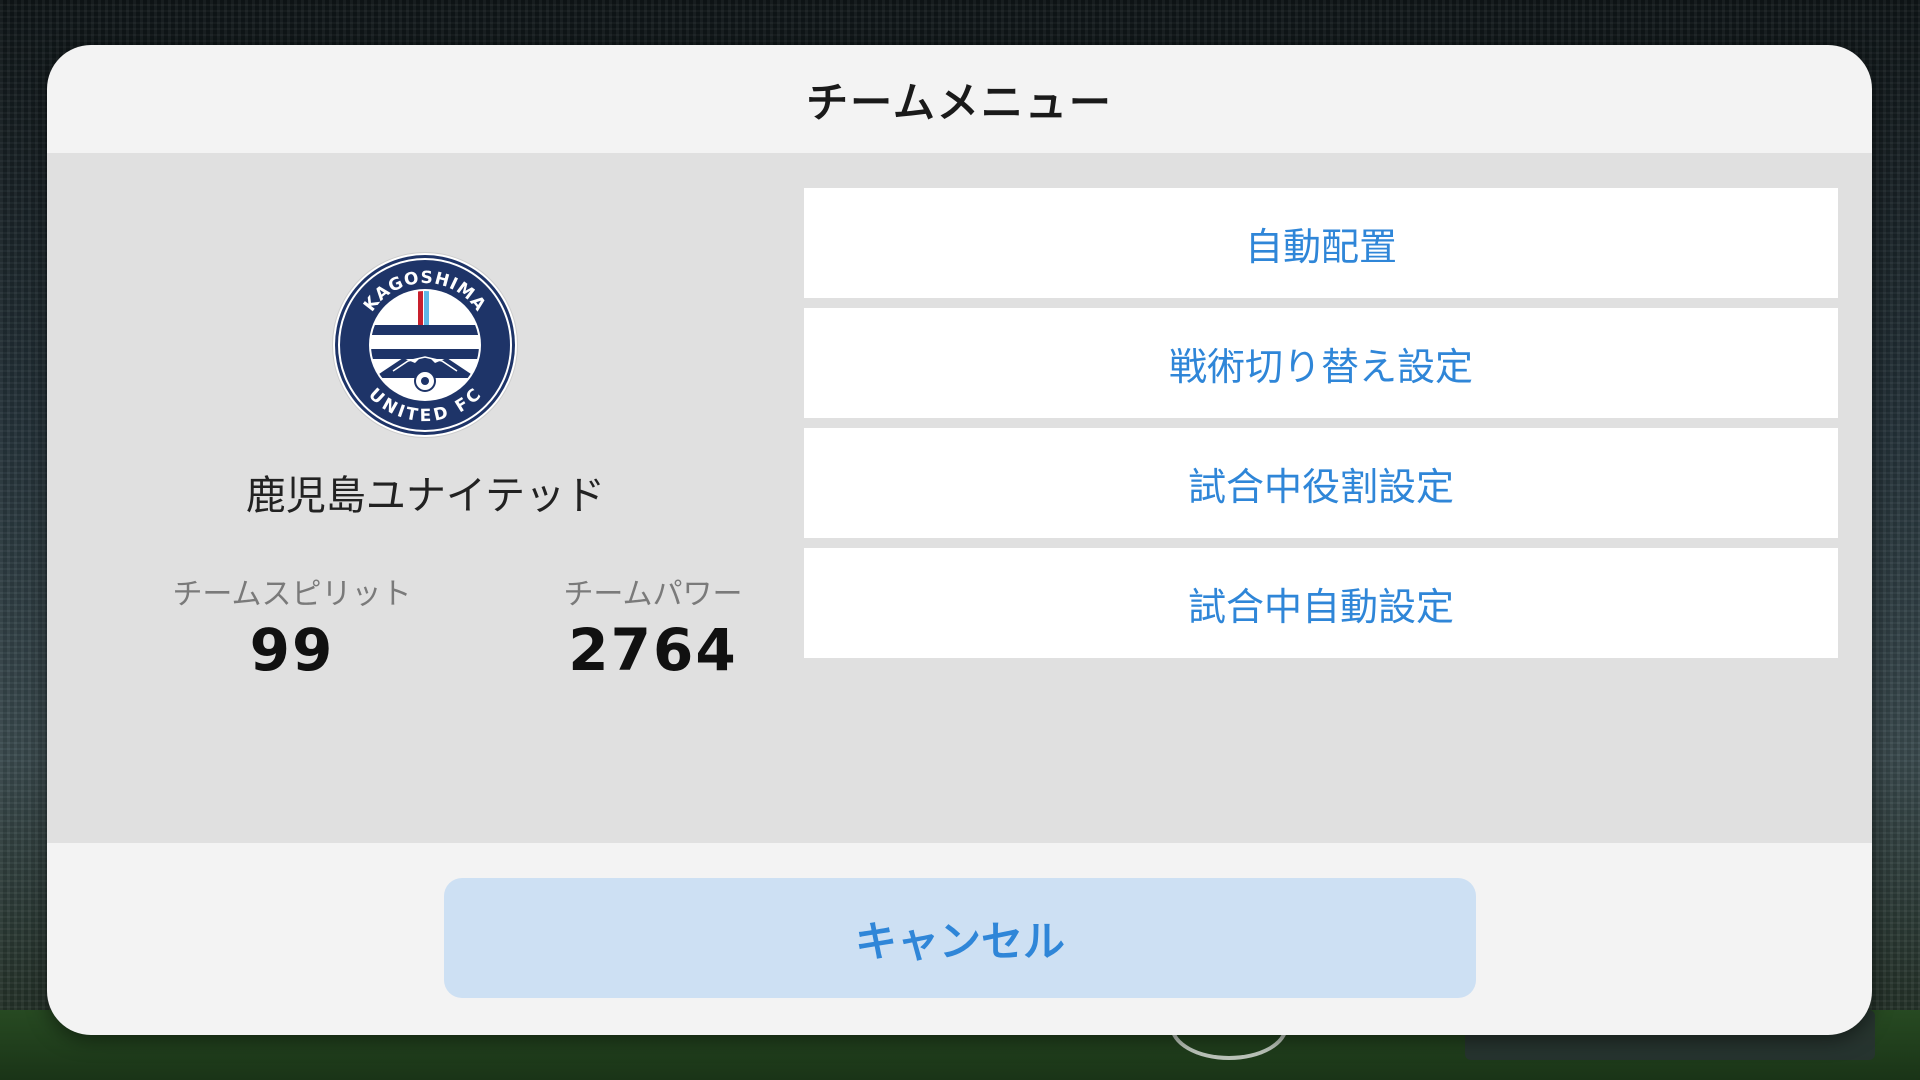 Image resolution: width=1920 pixels, height=1080 pixels. Describe the element at coordinates (653, 650) in the screenshot. I see `team-power-value: 2764` at that location.